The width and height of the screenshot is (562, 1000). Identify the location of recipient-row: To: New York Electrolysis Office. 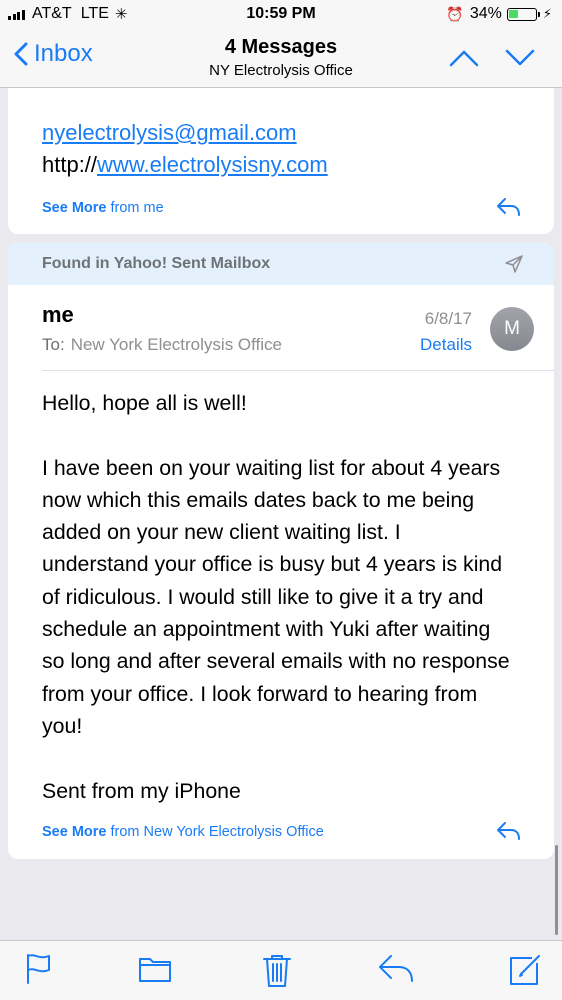
(162, 345).